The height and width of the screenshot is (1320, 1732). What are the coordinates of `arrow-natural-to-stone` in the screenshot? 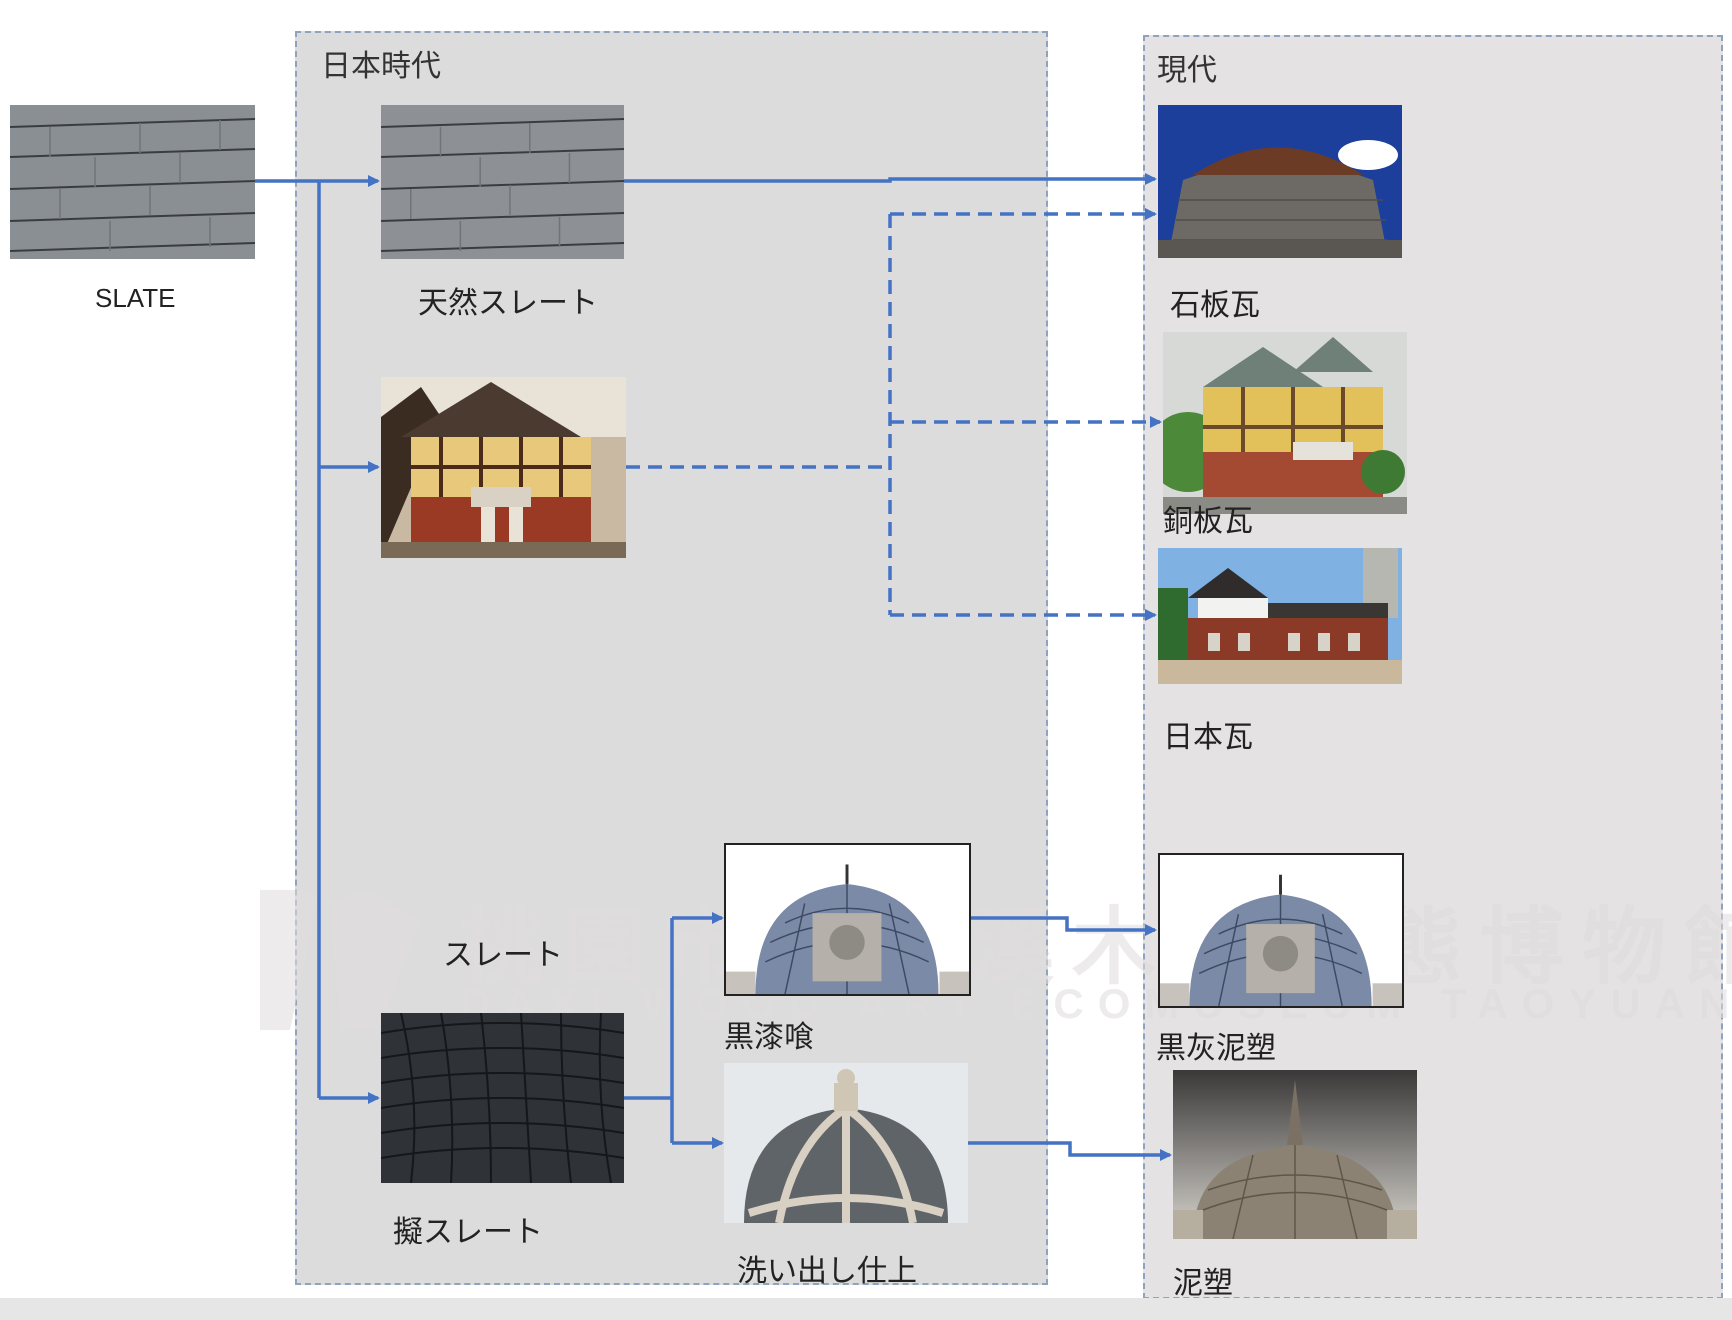 It's located at (890, 179).